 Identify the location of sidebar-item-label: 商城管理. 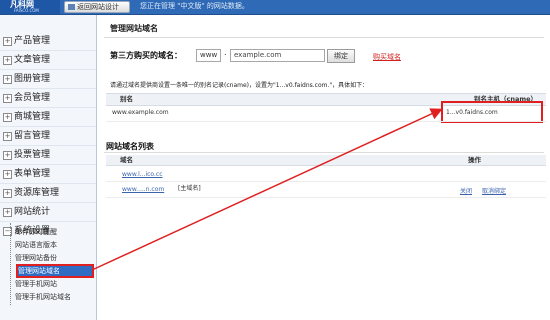
(32, 117).